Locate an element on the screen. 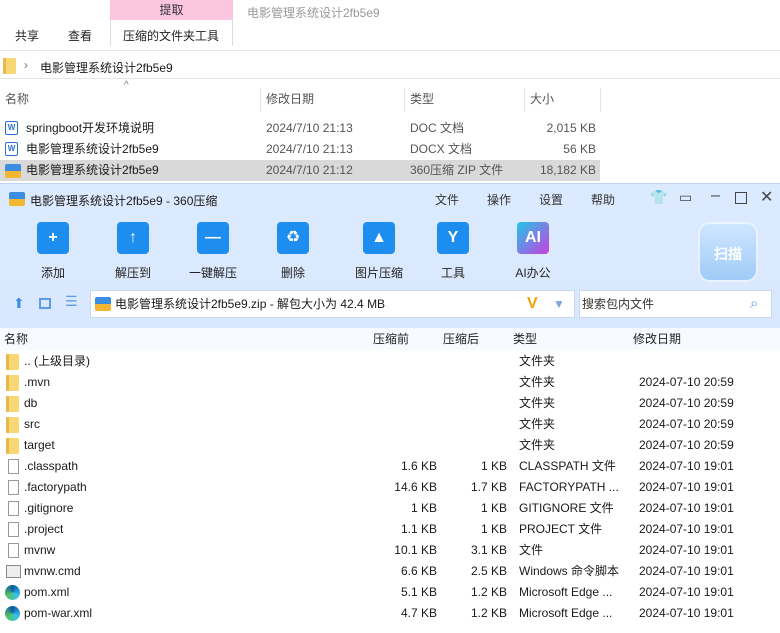 The width and height of the screenshot is (780, 633). breadcrumb: 电影管理系统设计2fb5e9 is located at coordinates (106, 67).